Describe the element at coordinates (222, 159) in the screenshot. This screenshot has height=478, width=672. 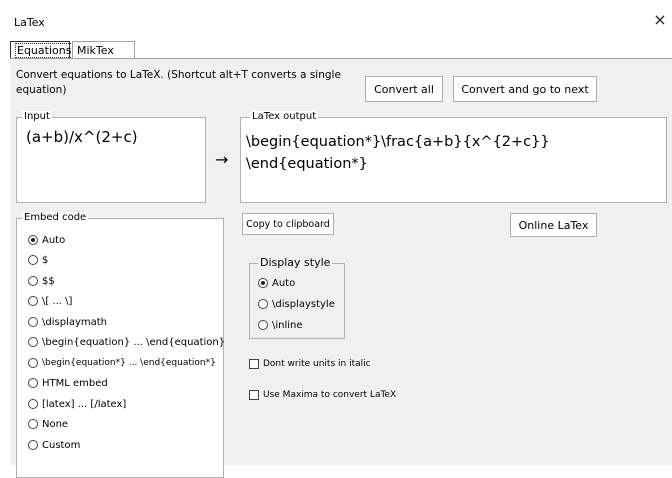
I see `arrow-right-icon: →` at that location.